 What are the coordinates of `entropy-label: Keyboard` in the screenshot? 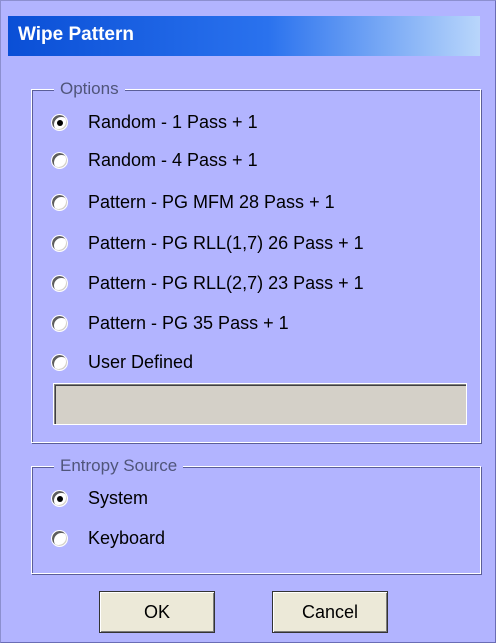 It's located at (127, 537).